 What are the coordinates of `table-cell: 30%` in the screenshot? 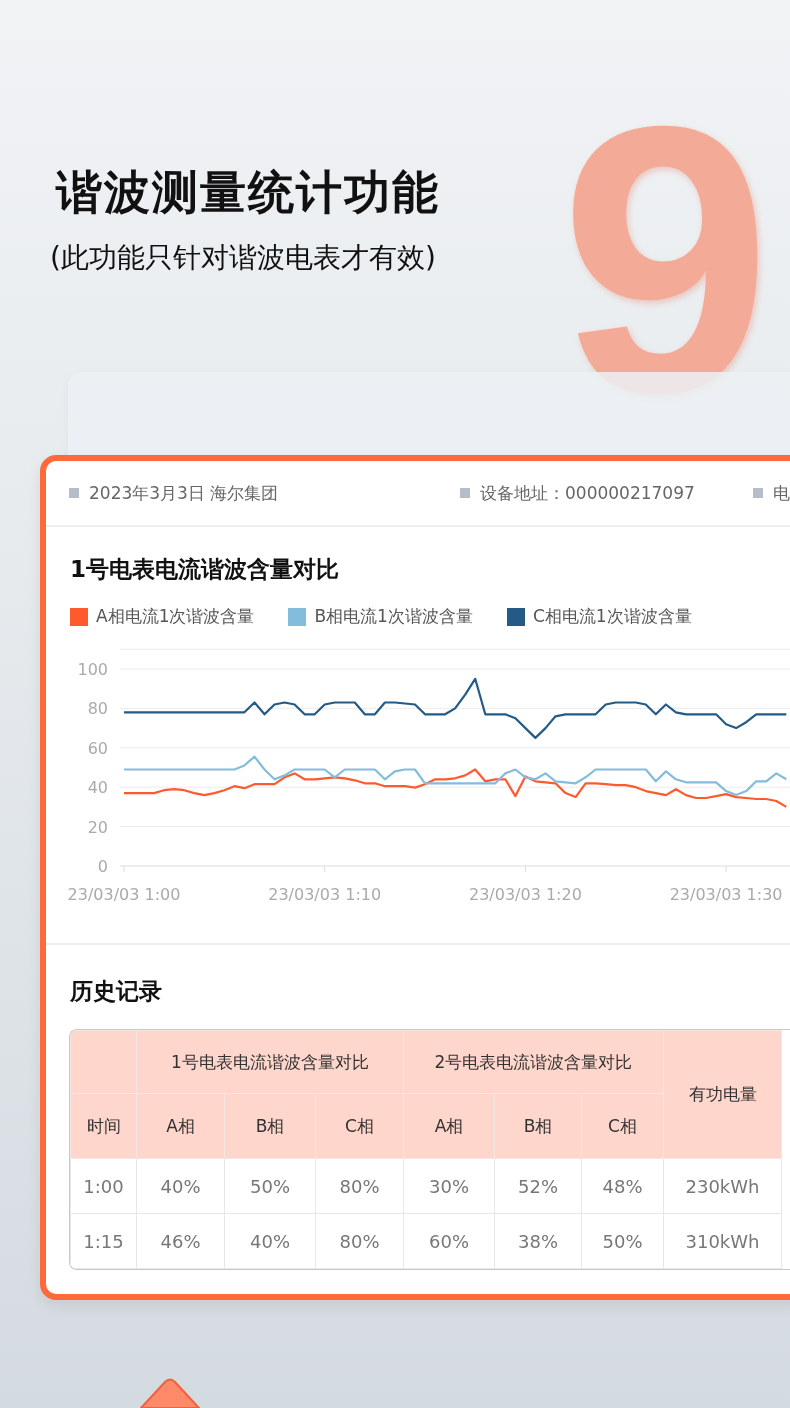 It's located at (449, 1186).